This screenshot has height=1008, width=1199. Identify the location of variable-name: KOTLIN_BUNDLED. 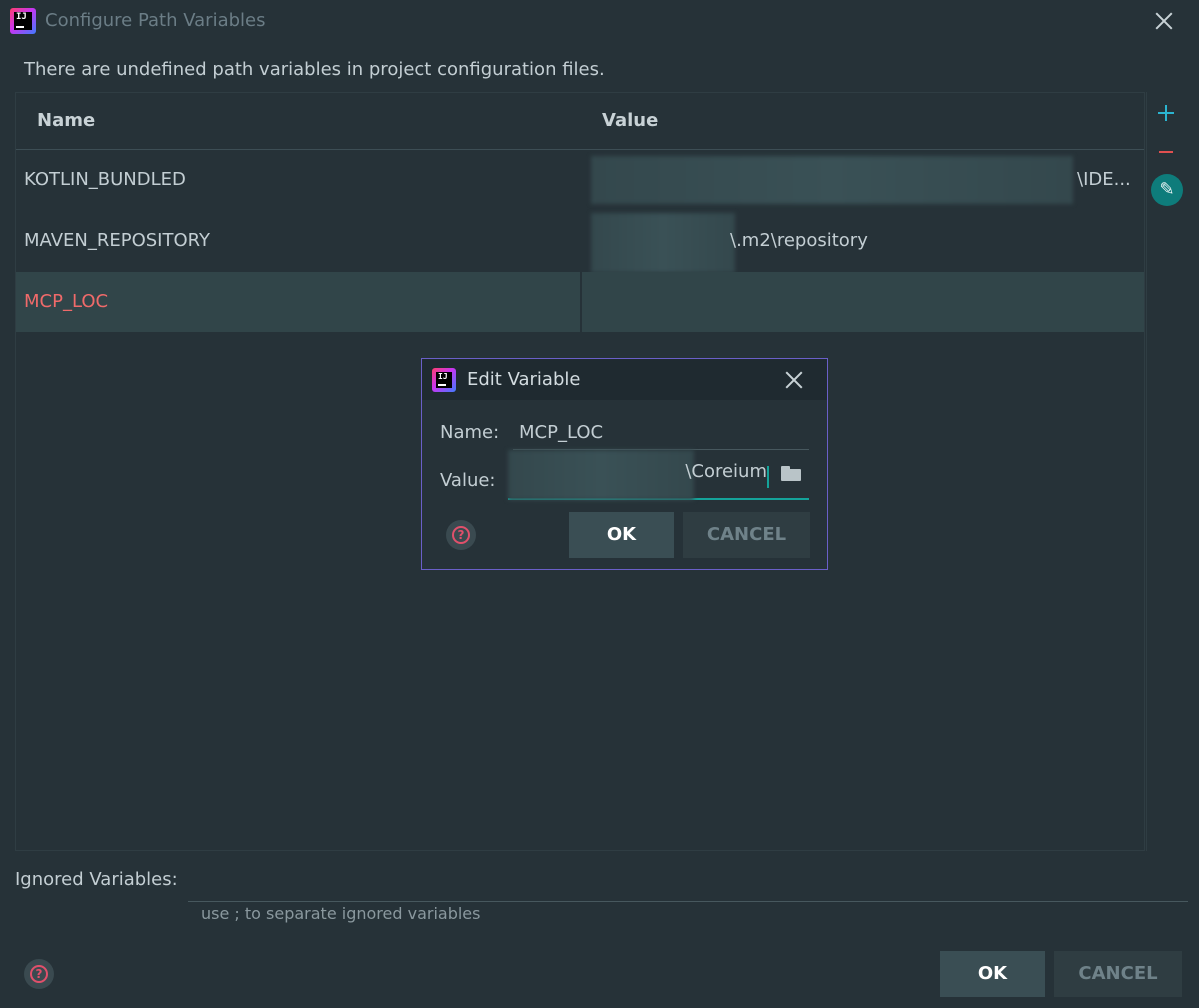
(105, 179).